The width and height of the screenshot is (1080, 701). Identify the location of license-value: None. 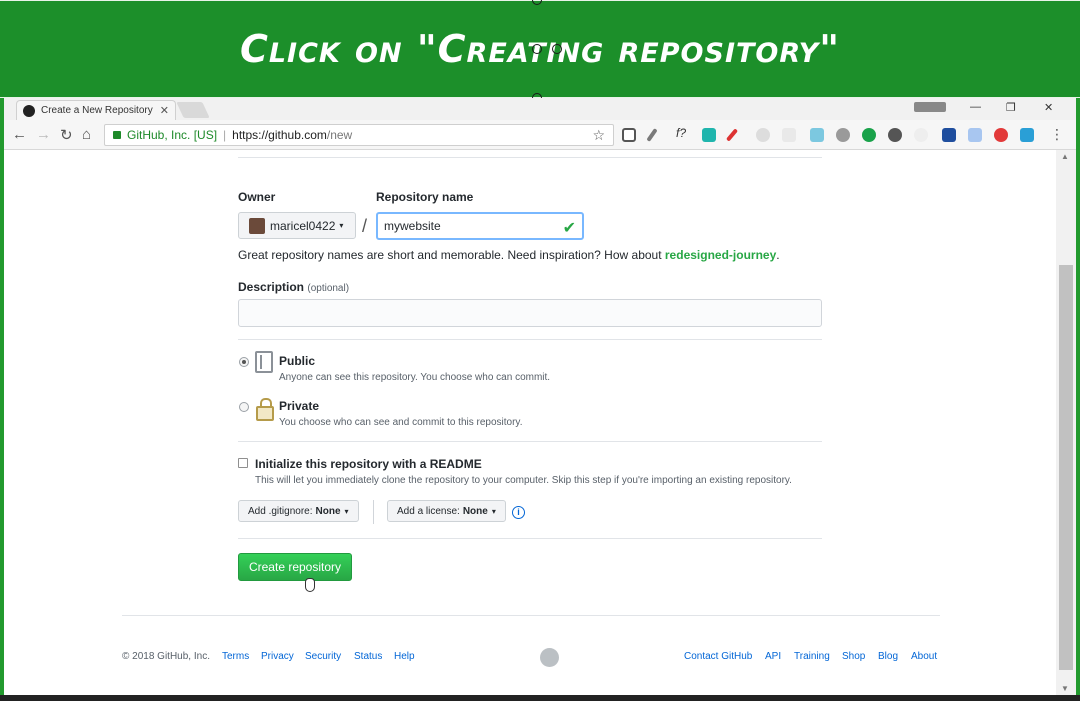
(475, 511).